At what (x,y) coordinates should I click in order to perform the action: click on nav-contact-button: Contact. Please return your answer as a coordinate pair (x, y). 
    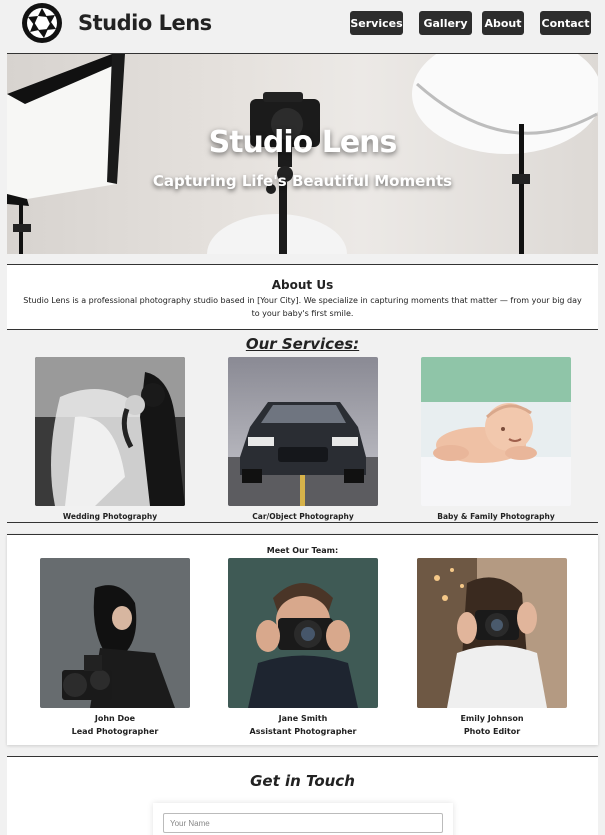
    Looking at the image, I should click on (565, 23).